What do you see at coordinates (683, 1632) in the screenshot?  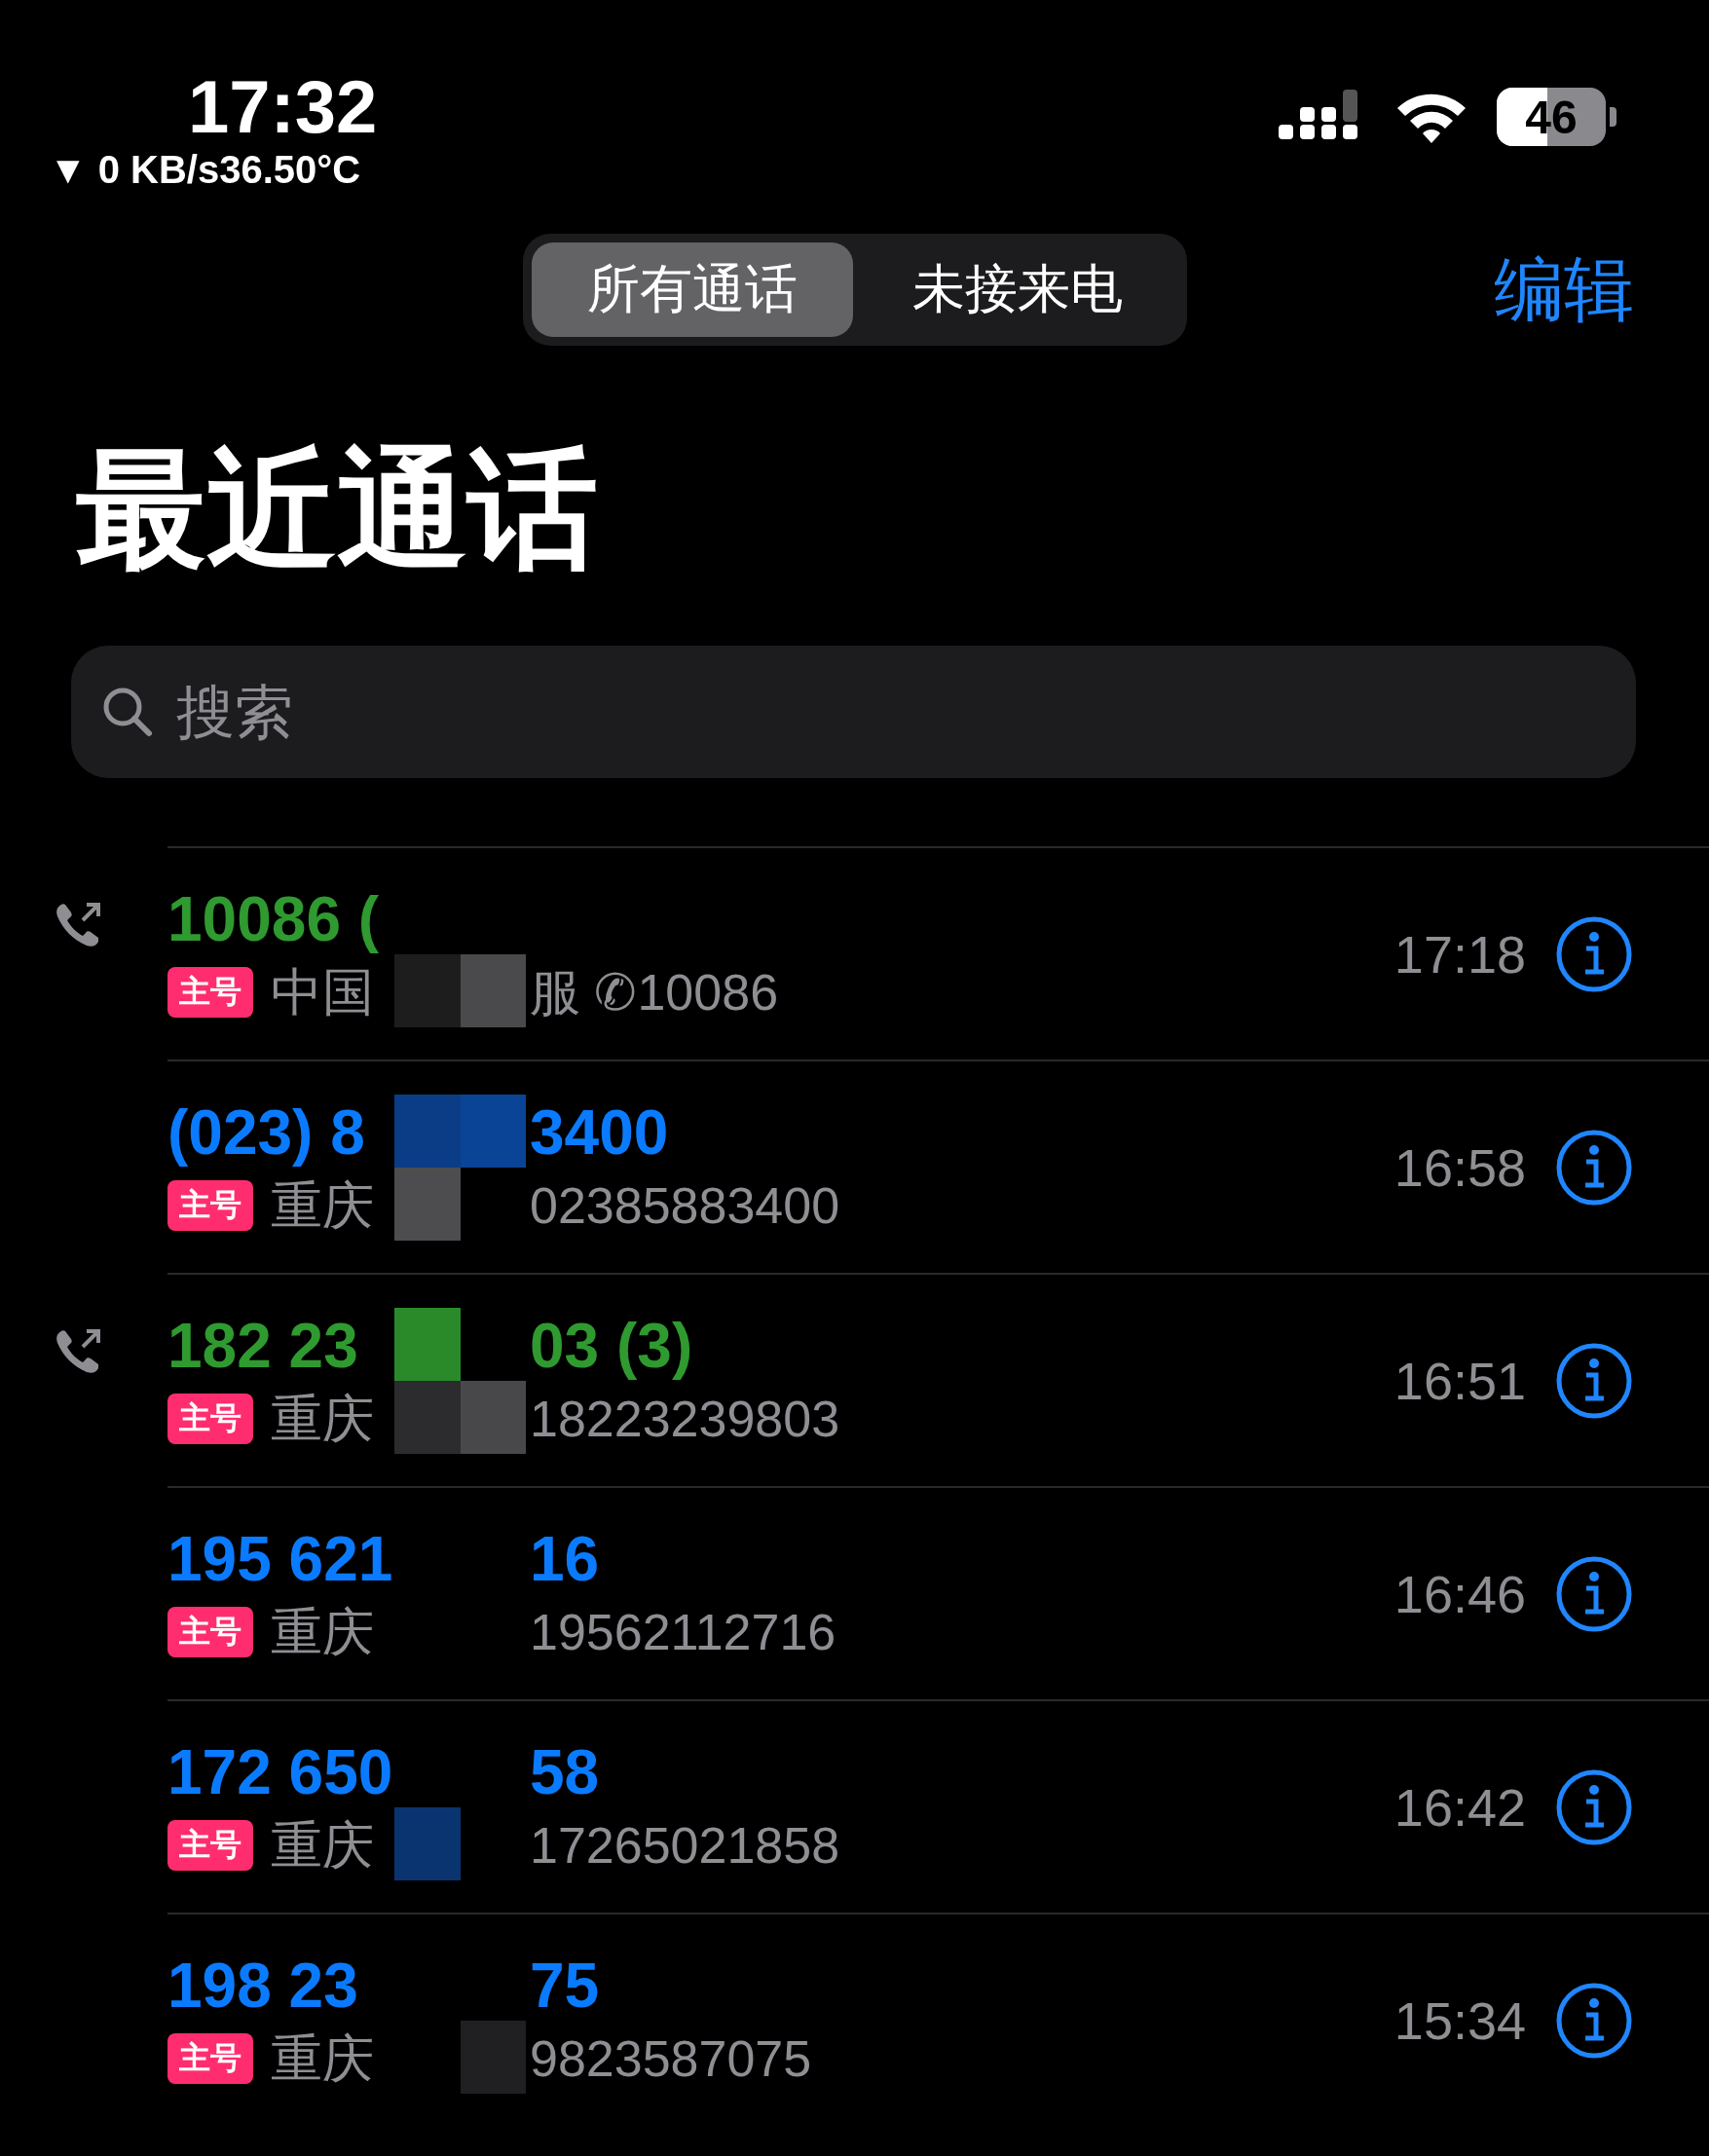 I see `caller-detail: 19562112716` at bounding box center [683, 1632].